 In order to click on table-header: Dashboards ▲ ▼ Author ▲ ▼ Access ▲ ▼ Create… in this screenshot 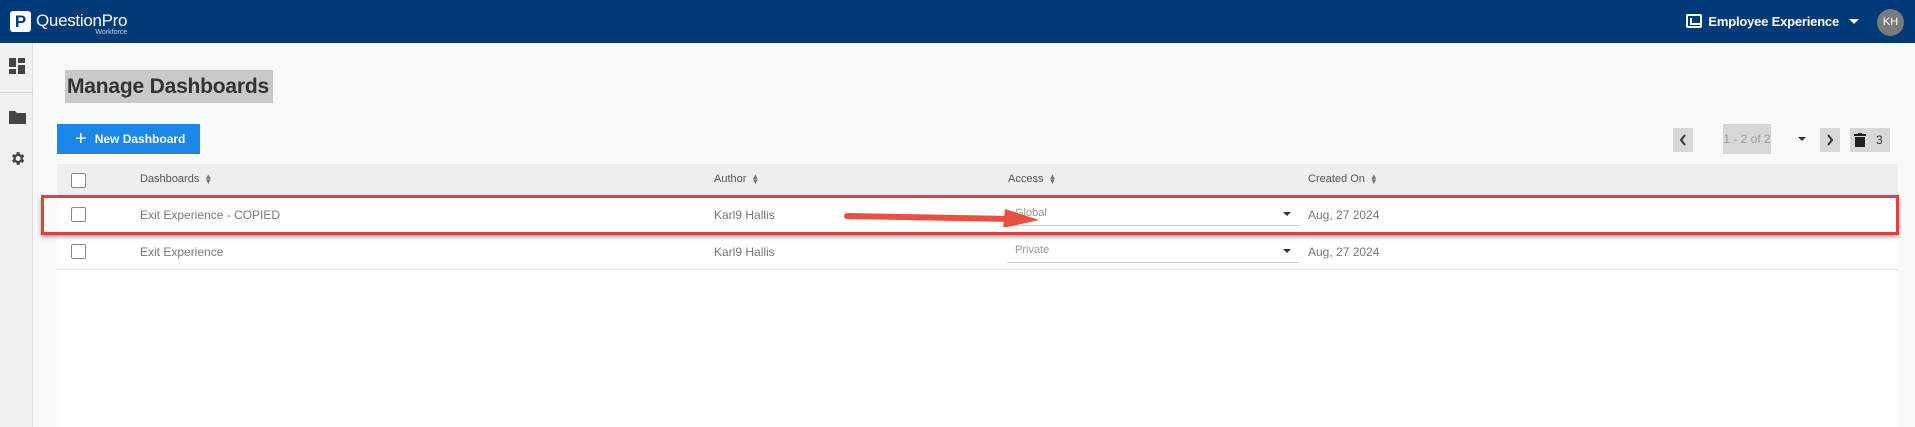, I will do `click(977, 180)`.